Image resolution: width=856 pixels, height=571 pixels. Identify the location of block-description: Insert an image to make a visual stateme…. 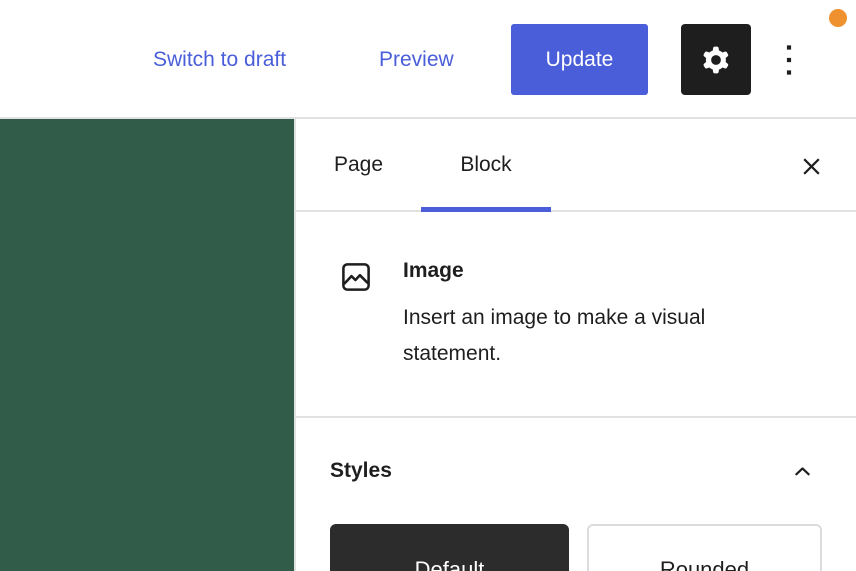
(554, 336).